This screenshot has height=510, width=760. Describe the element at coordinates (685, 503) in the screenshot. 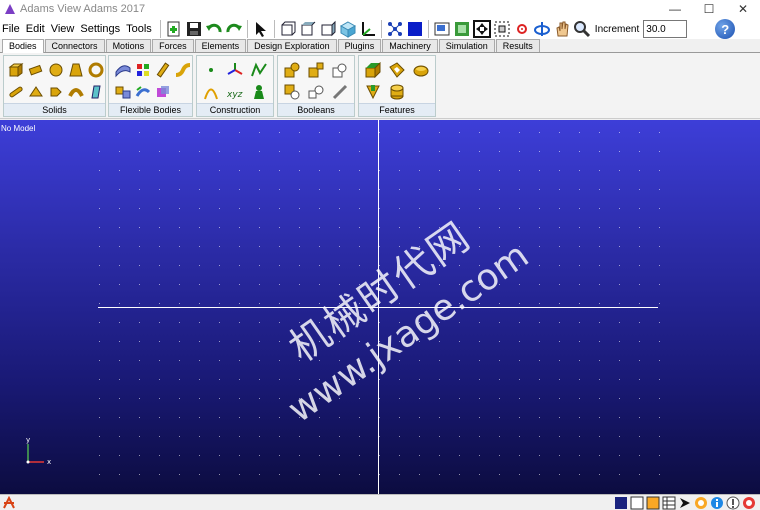

I see `arrow-icon` at that location.